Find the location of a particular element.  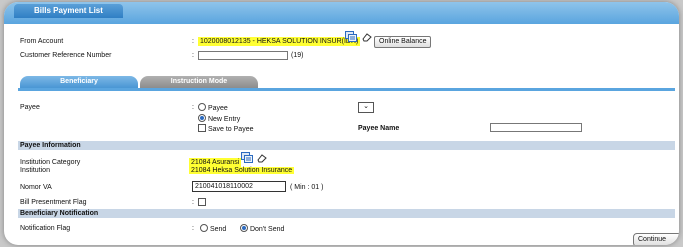

customer-reference-input is located at coordinates (243, 55).